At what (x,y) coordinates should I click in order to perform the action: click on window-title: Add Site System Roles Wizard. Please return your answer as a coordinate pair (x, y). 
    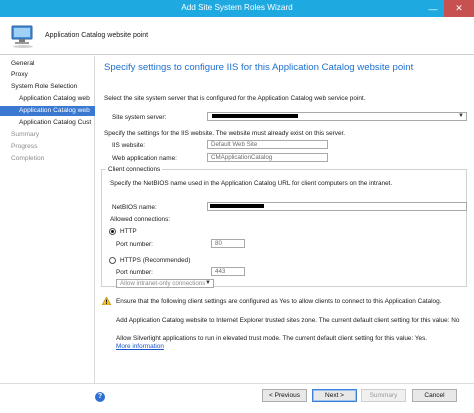
    Looking at the image, I should click on (237, 7).